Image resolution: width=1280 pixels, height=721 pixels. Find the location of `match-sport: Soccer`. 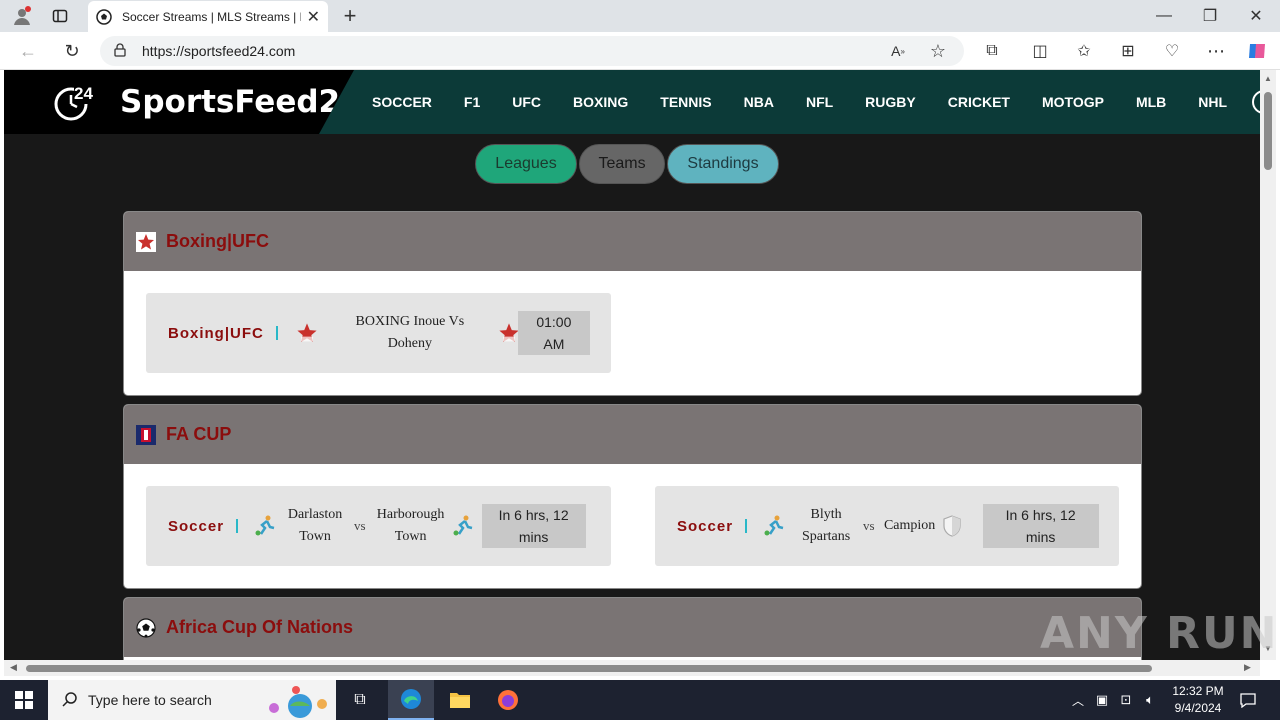

match-sport: Soccer is located at coordinates (196, 526).